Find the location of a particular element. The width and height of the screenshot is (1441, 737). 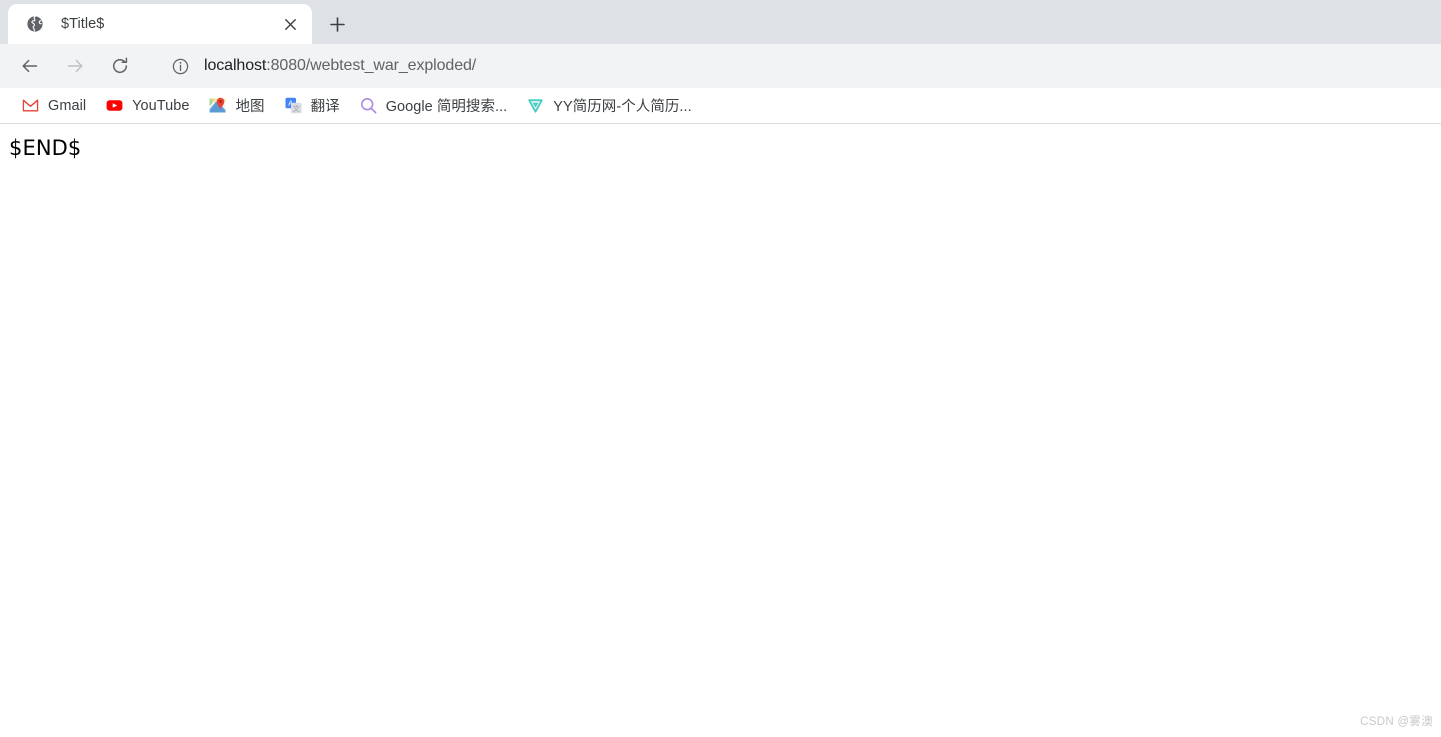

forward-button is located at coordinates (75, 66).